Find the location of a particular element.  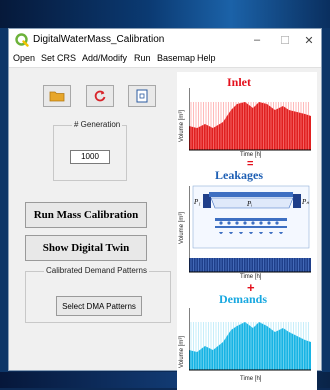

refresh-button is located at coordinates (100, 96).